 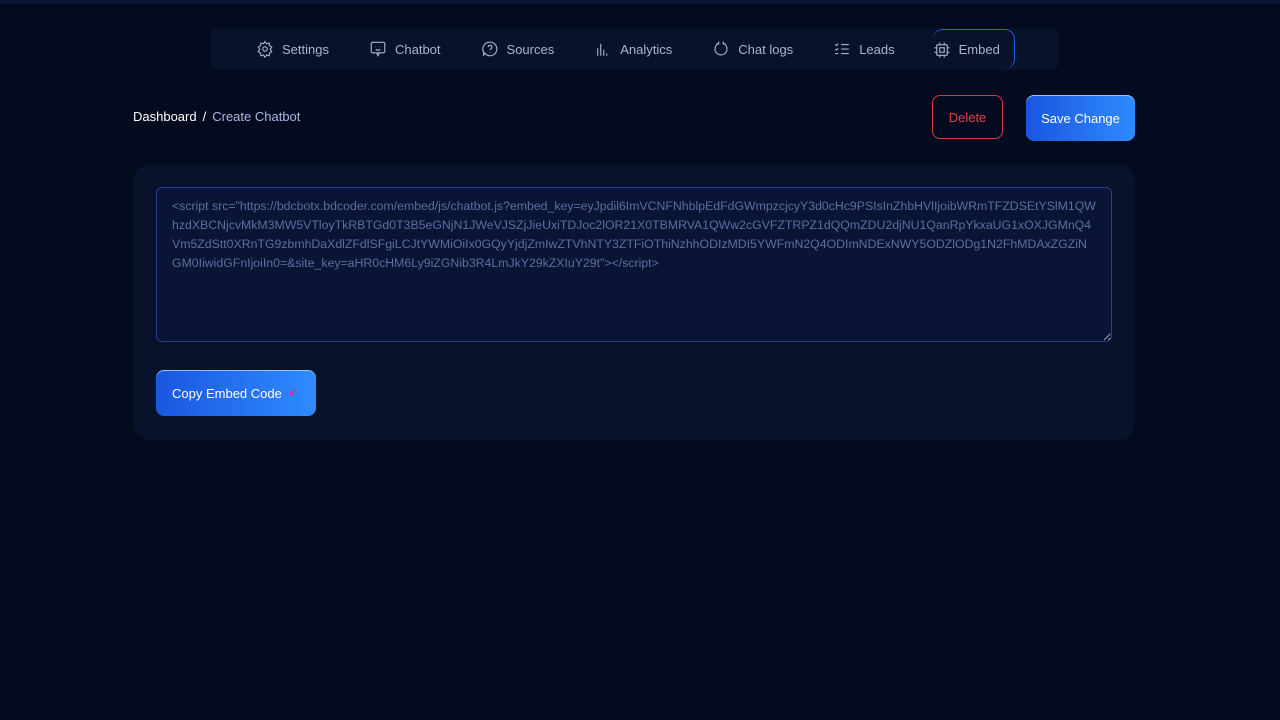 I want to click on breadcrumb: Dashboard / Create Chatbot, so click(x=216, y=116).